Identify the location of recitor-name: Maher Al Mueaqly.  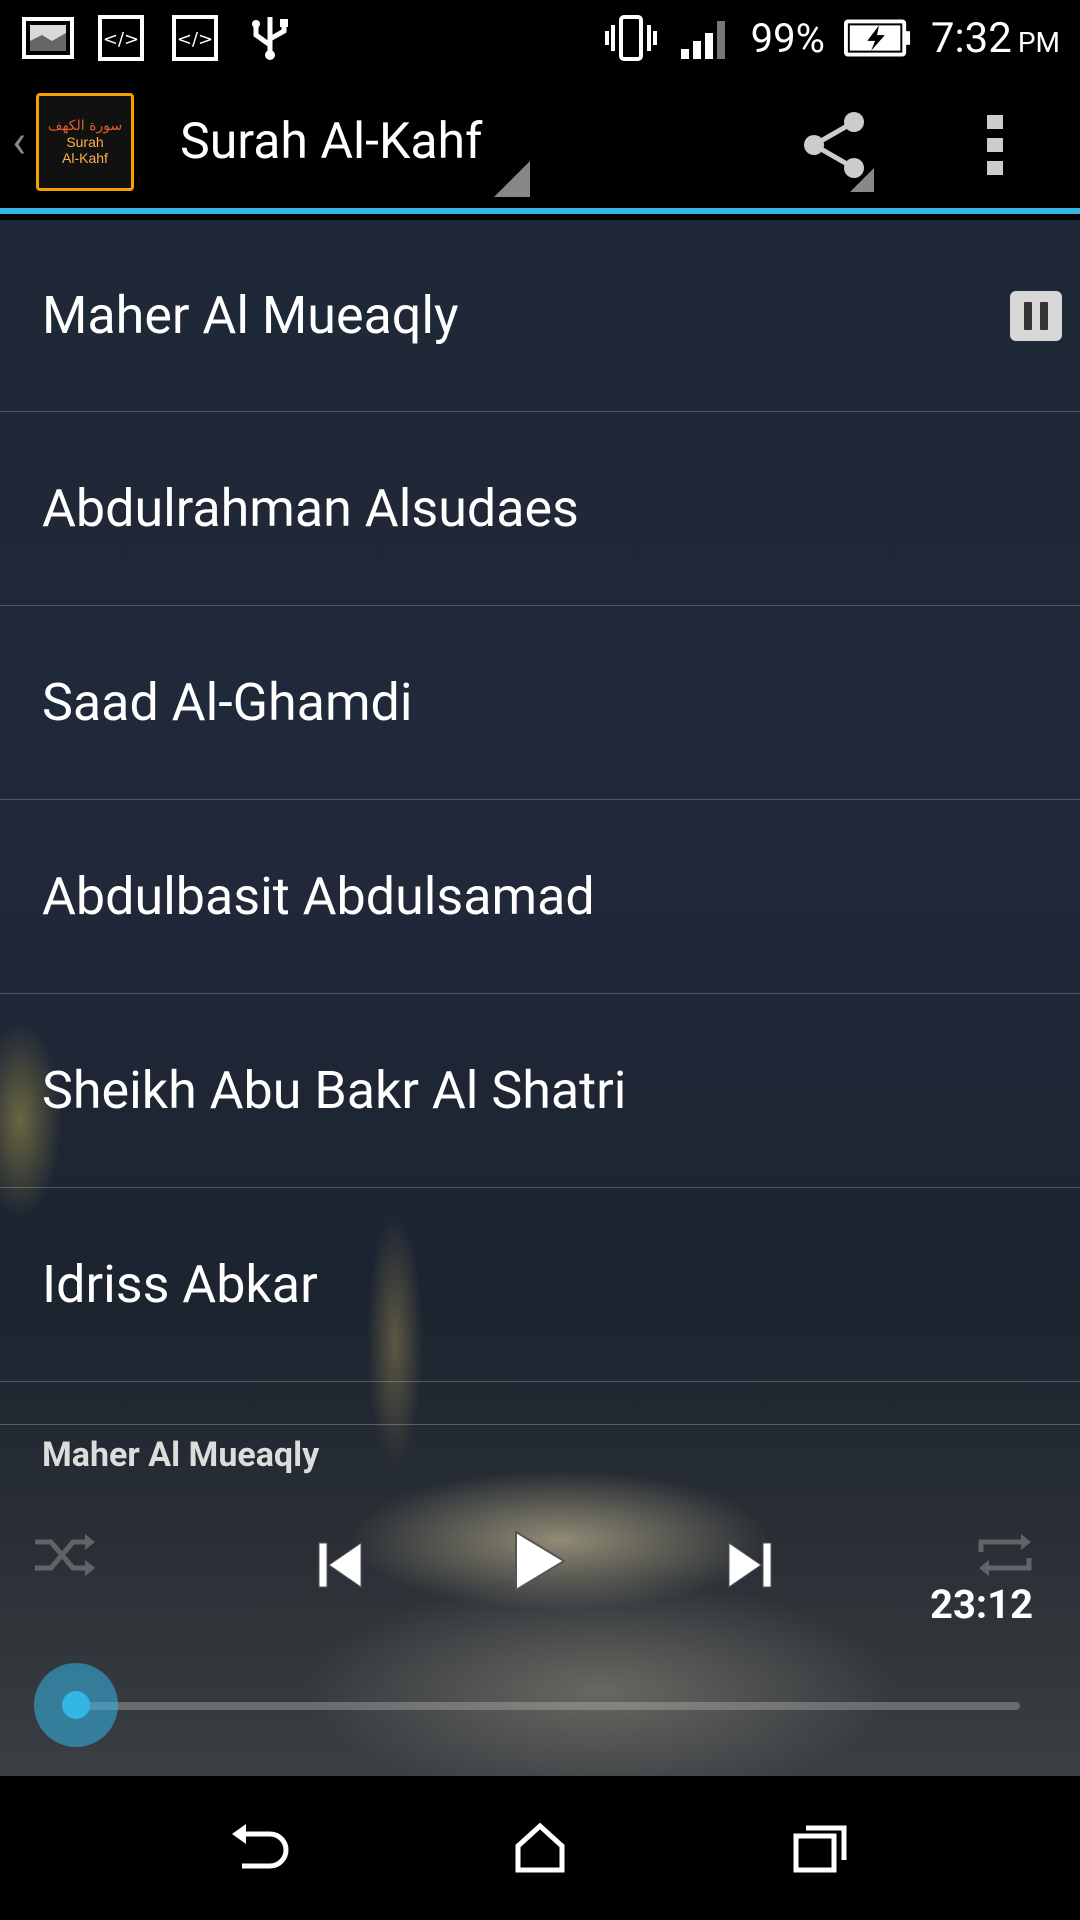
(250, 315).